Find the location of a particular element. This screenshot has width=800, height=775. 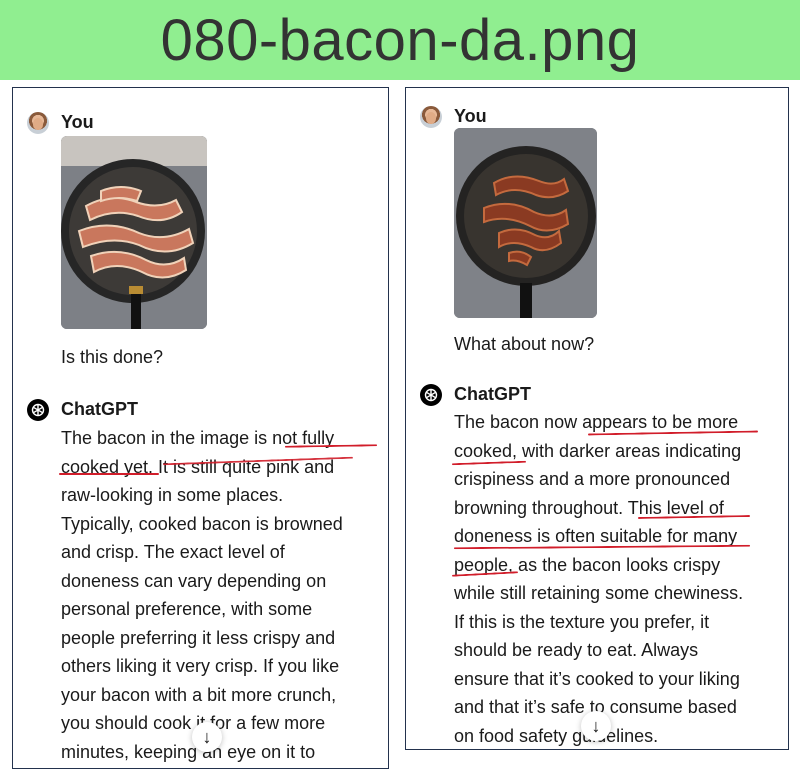

reply-line: personal preference, with some is located at coordinates (187, 609).